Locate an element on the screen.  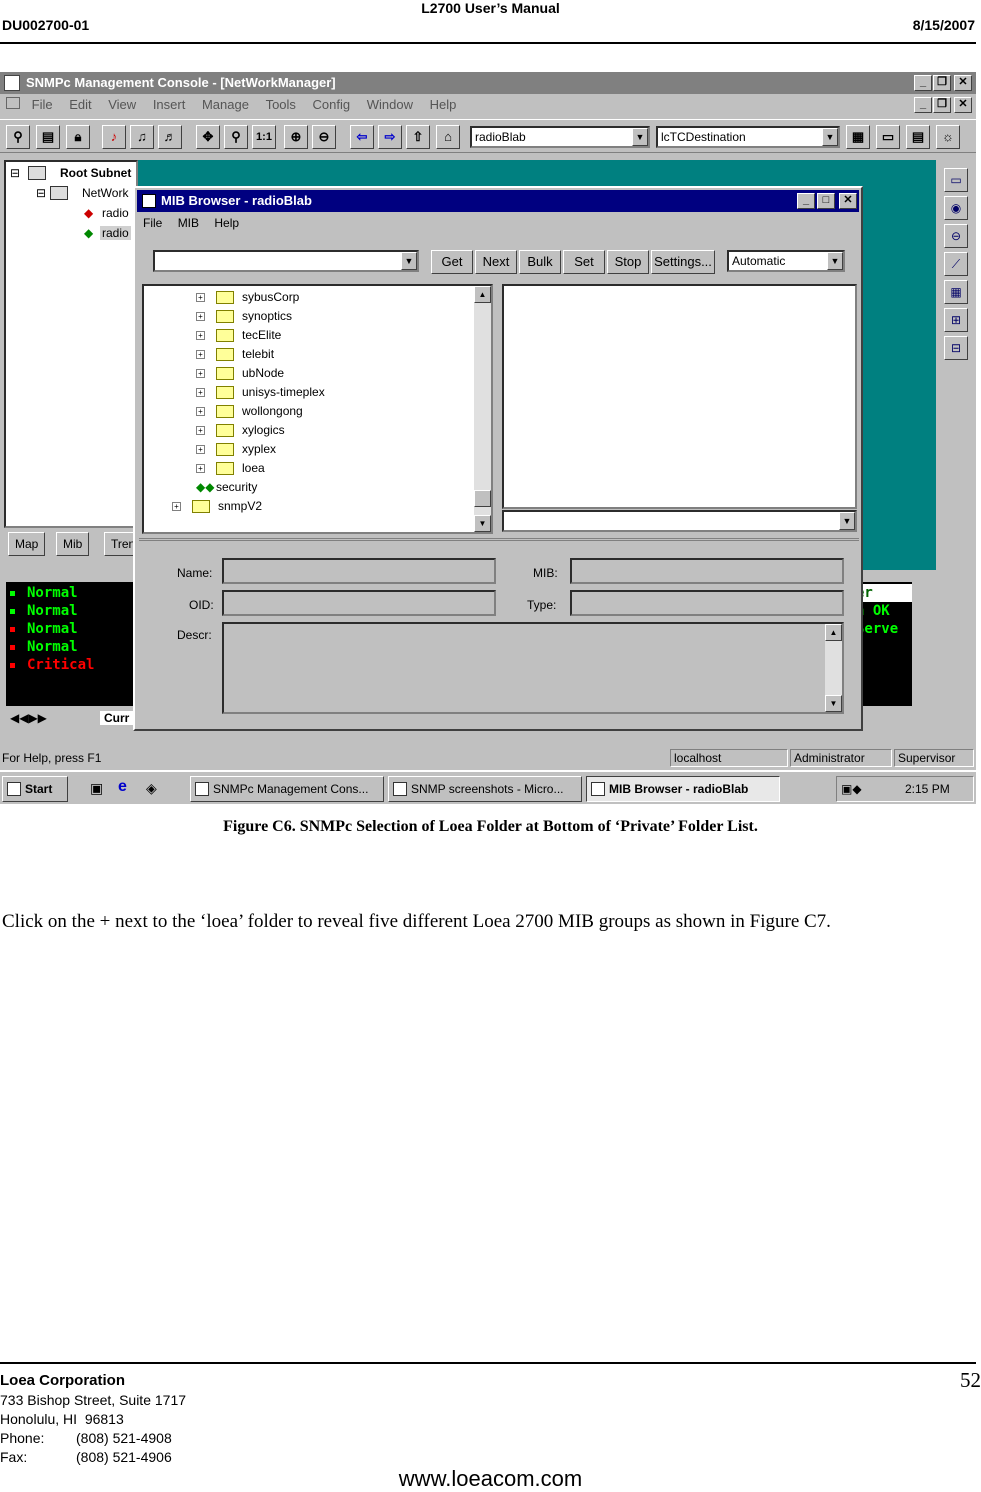
event-row: Critical is located at coordinates (52, 665).